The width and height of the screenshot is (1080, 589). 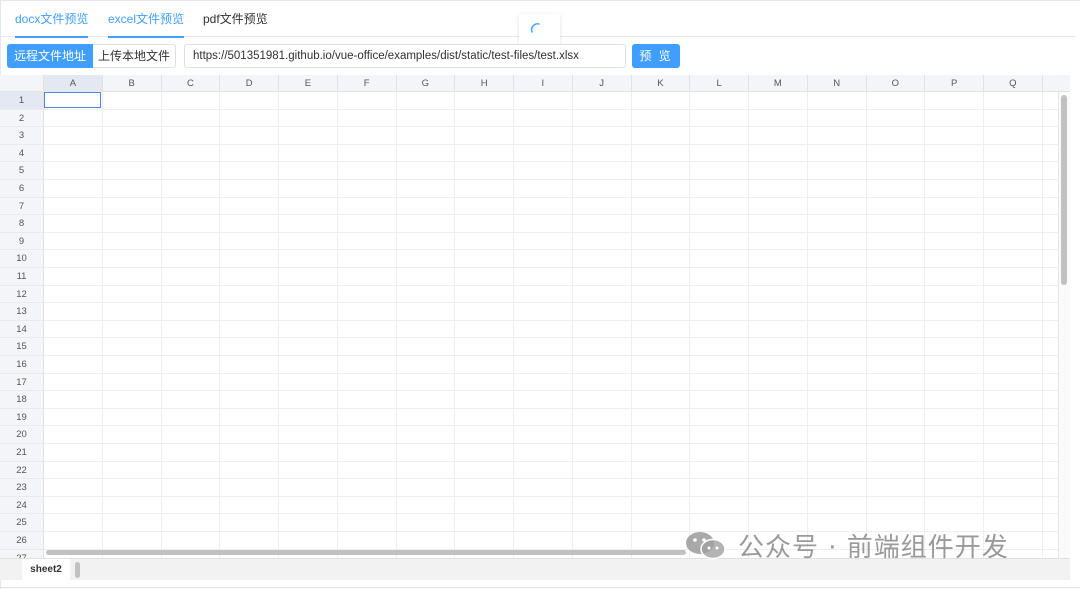 I want to click on row-header-9: 9, so click(x=21, y=242).